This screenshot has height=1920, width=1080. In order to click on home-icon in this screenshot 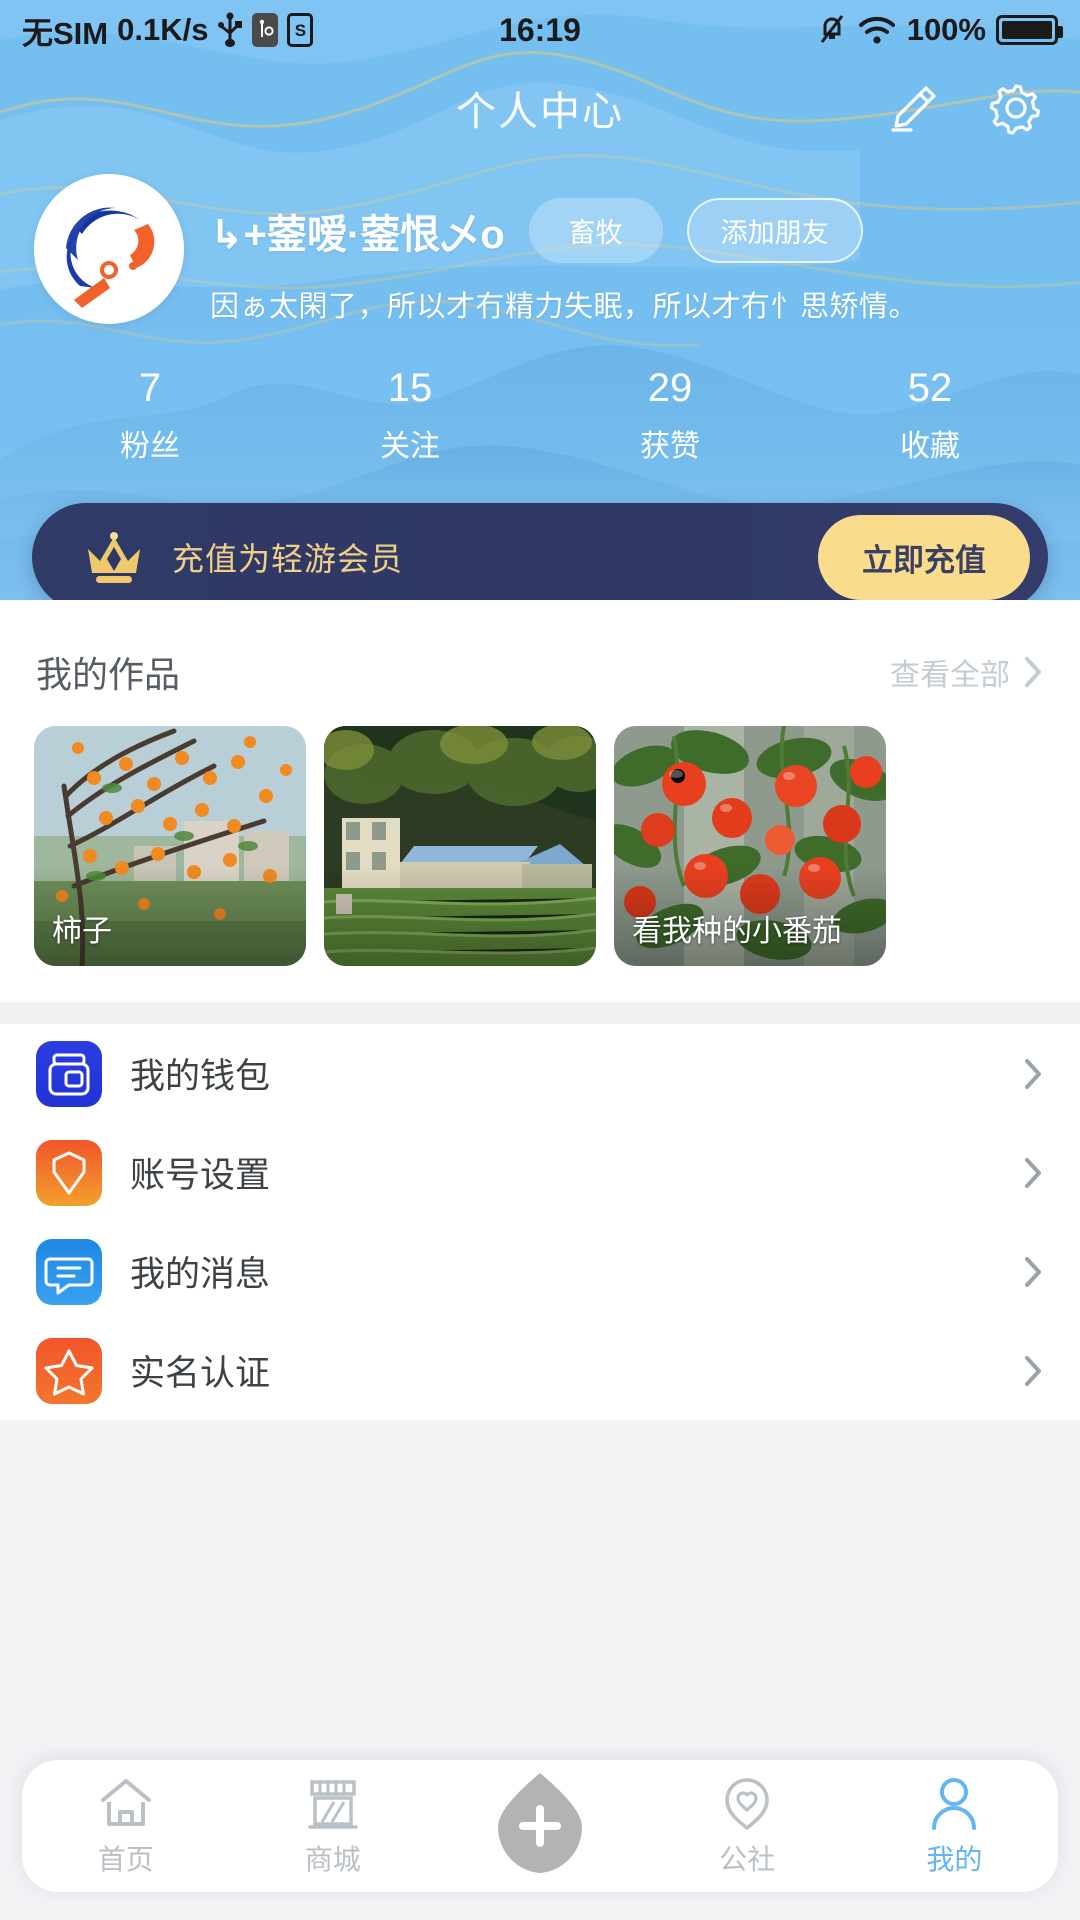, I will do `click(126, 1803)`.